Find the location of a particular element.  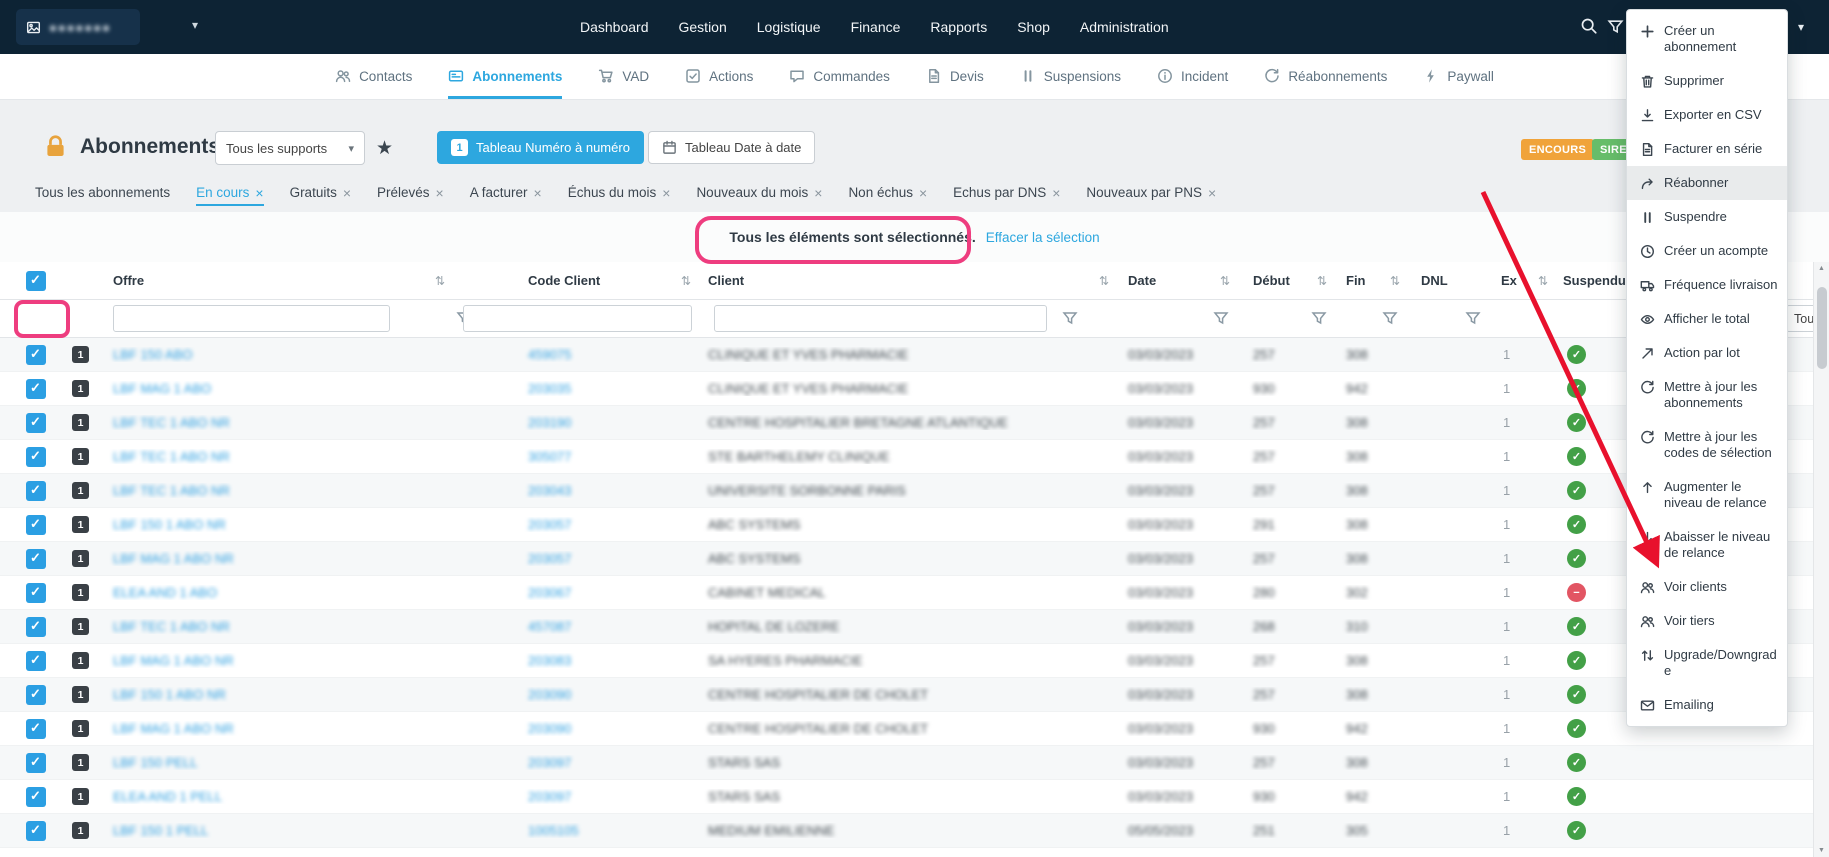

code-client-link: 203035 is located at coordinates (549, 388).